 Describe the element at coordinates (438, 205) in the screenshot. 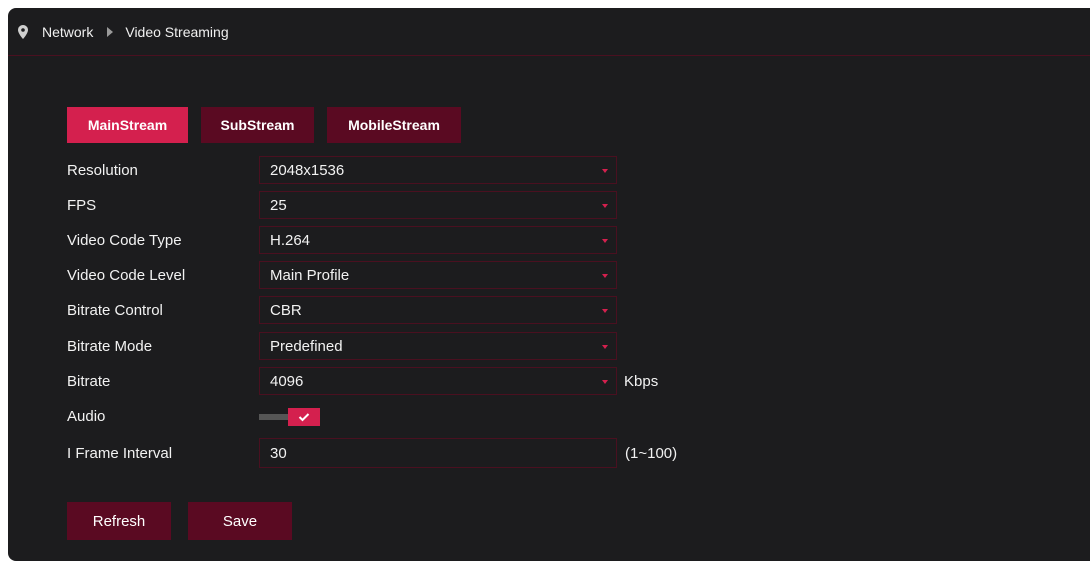

I see `fps-select: 25` at that location.